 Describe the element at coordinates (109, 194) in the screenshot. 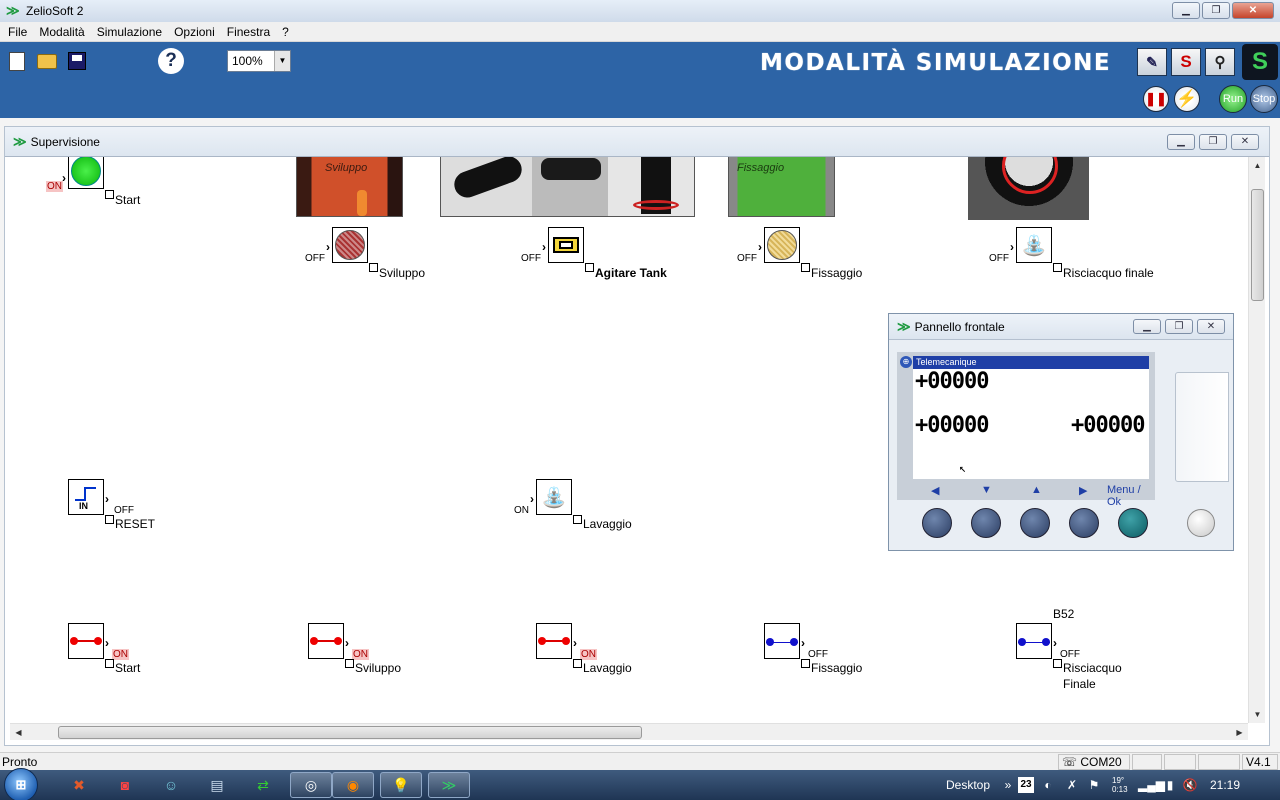

I see `start-lamp-tick` at that location.